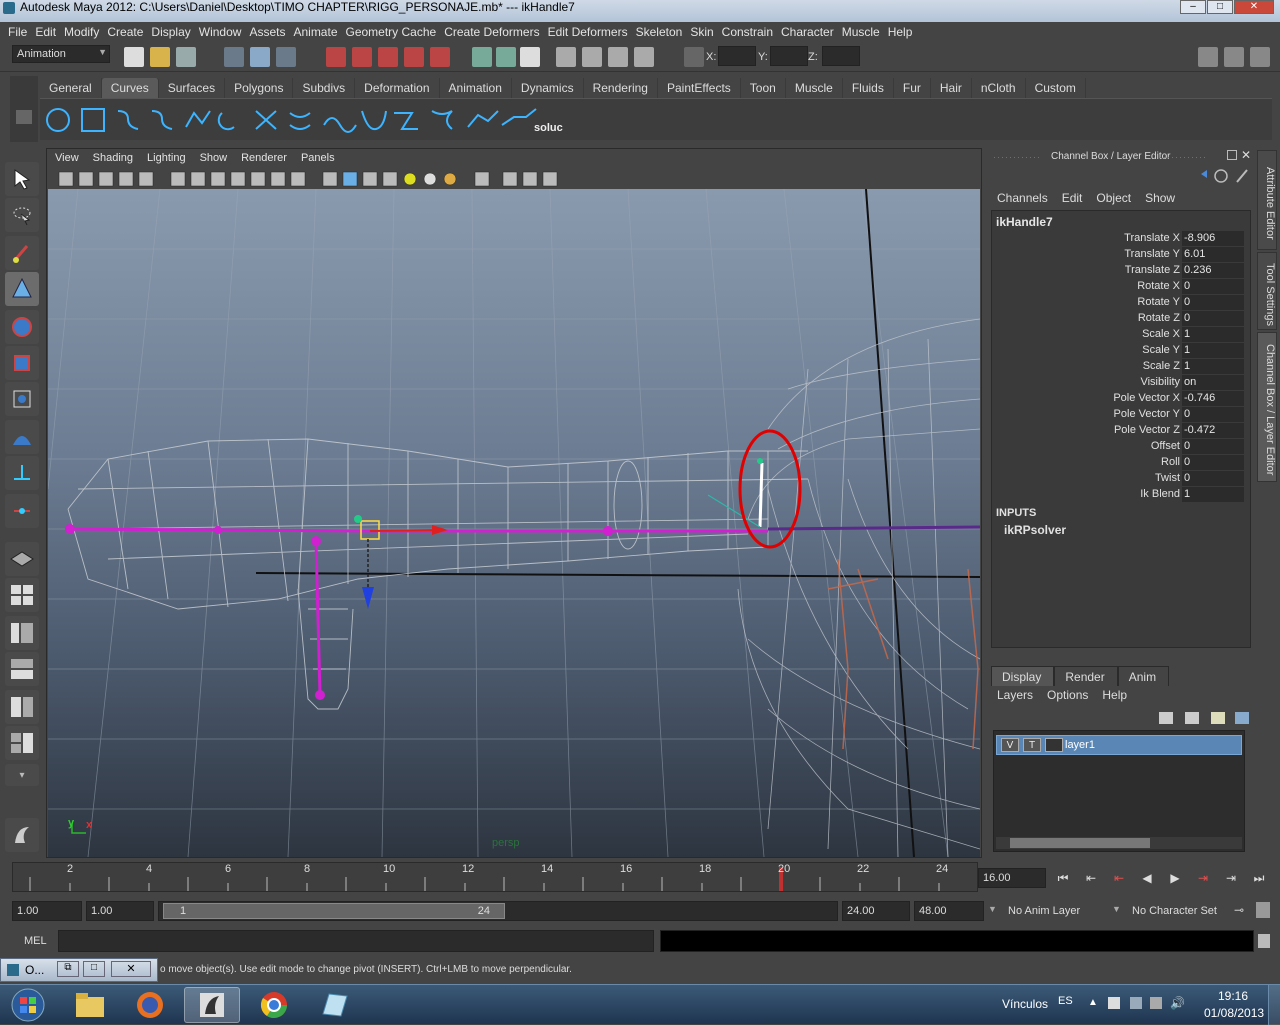 The image size is (1280, 1025). Describe the element at coordinates (1254, 7) in the screenshot. I see `close-button: ✕` at that location.